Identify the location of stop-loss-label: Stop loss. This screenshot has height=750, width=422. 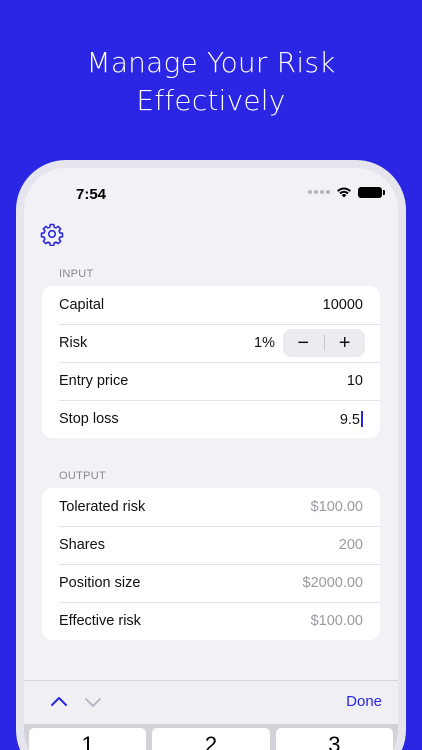
(89, 419).